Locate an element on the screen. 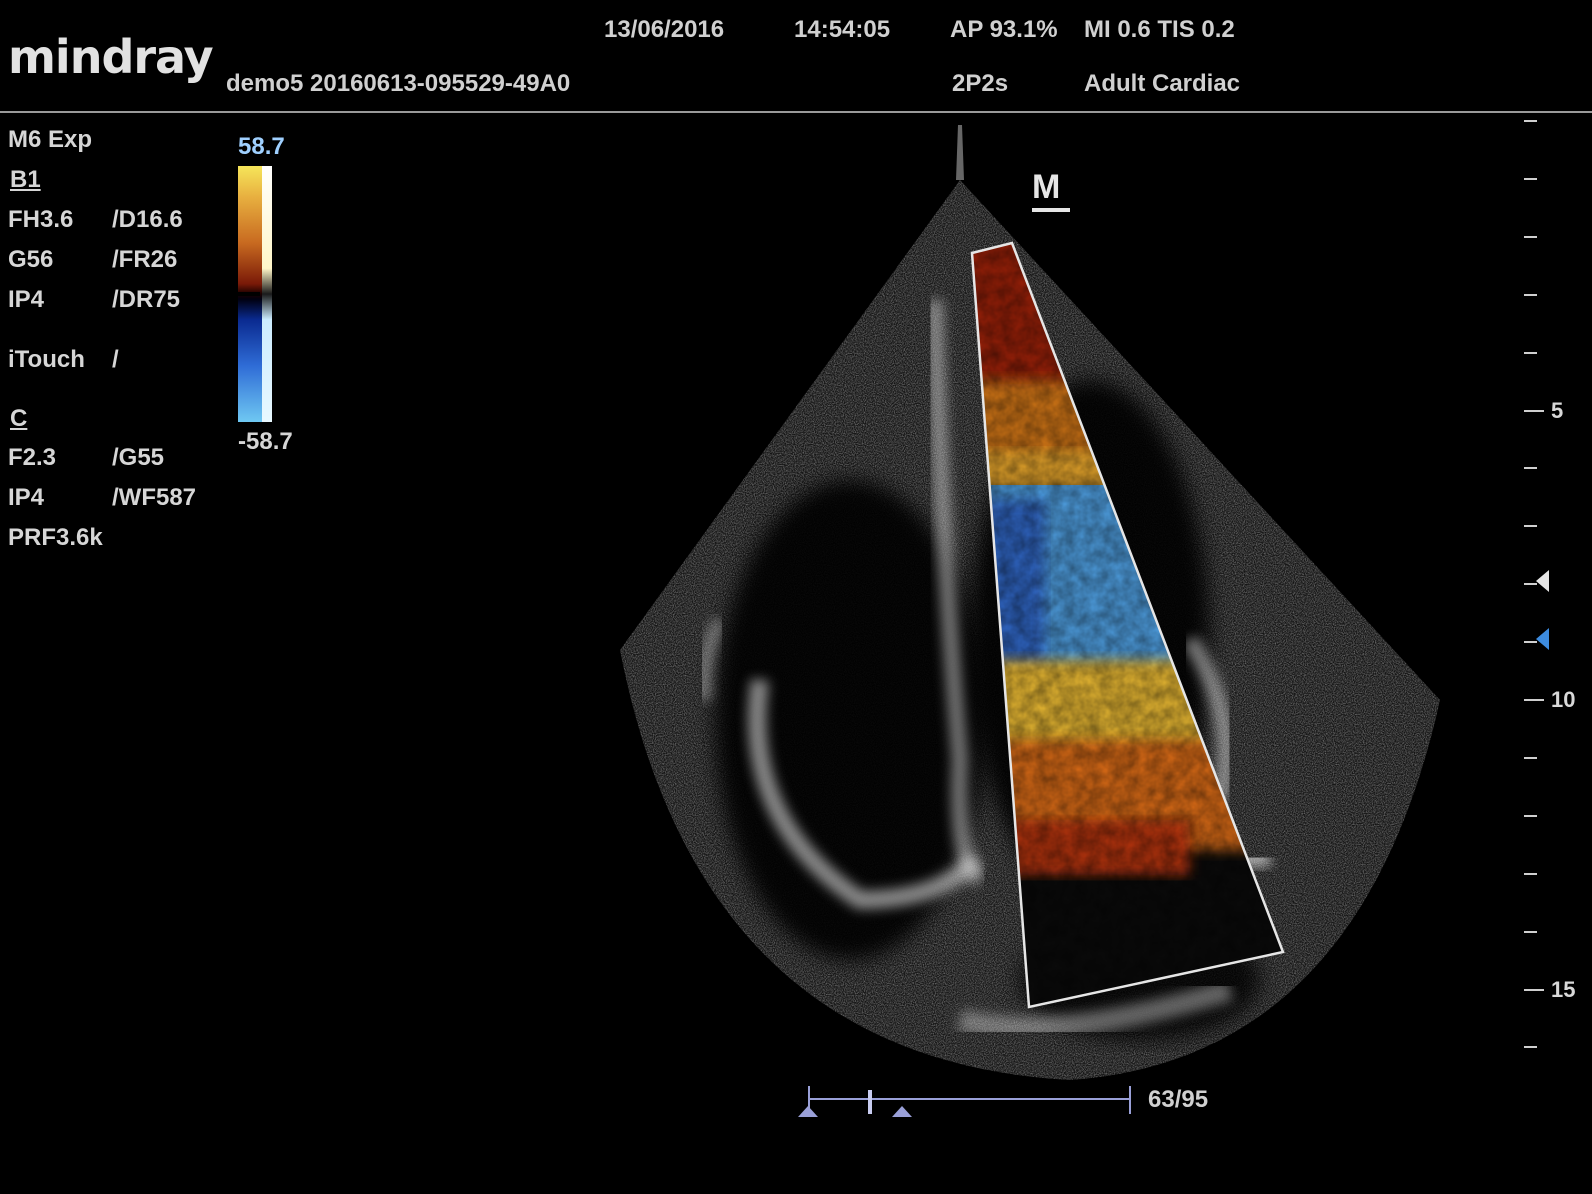 Image resolution: width=1592 pixels, height=1194 pixels. m-line-marker: M is located at coordinates (1046, 187).